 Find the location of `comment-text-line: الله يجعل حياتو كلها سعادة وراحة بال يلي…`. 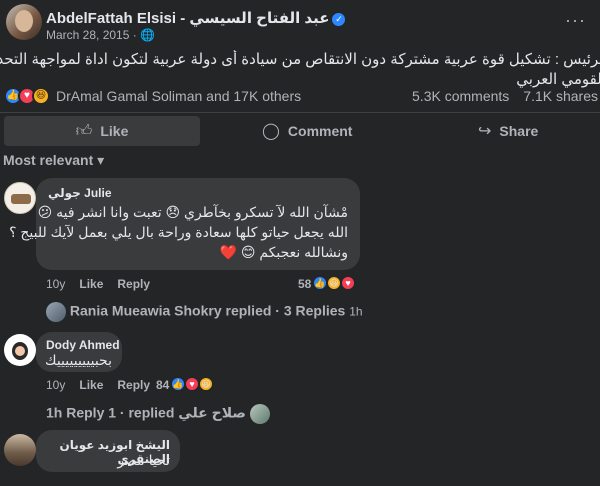

comment-text-line: الله يجعل حياتو كلها سعادة وراحة بال يلي… is located at coordinates (178, 232).